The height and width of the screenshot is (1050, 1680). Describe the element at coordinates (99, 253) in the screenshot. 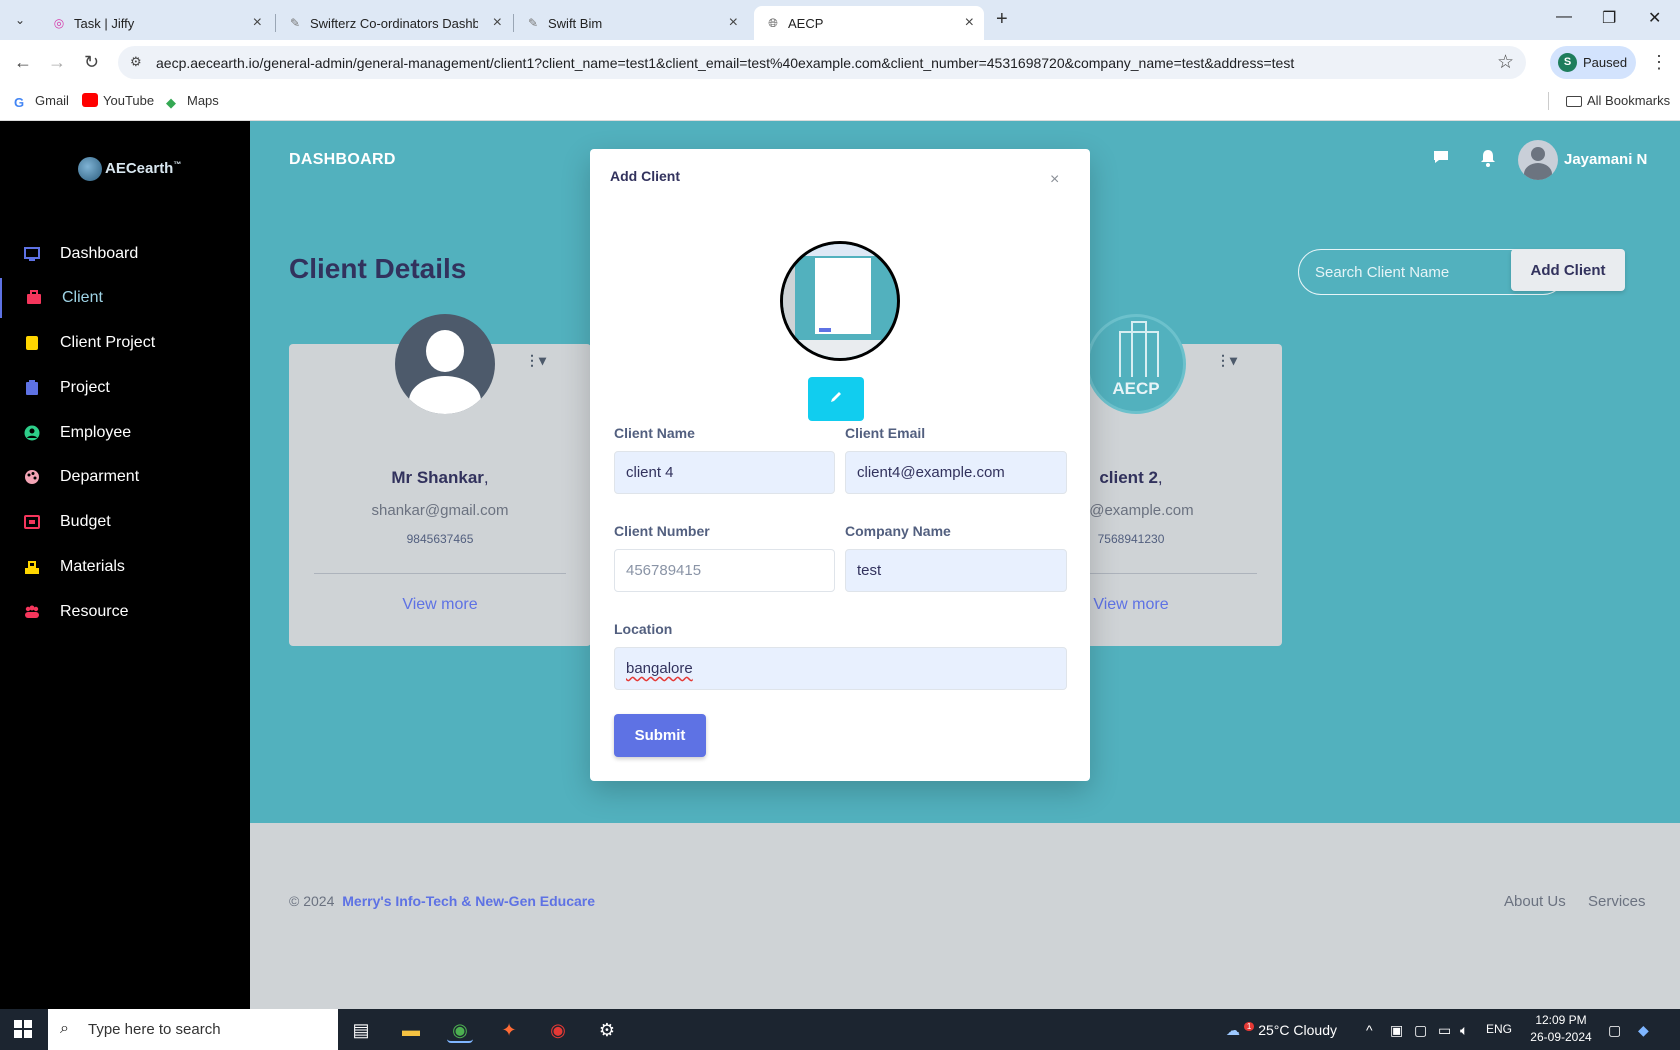

I see `sidebar-item-label: Dashboard` at that location.